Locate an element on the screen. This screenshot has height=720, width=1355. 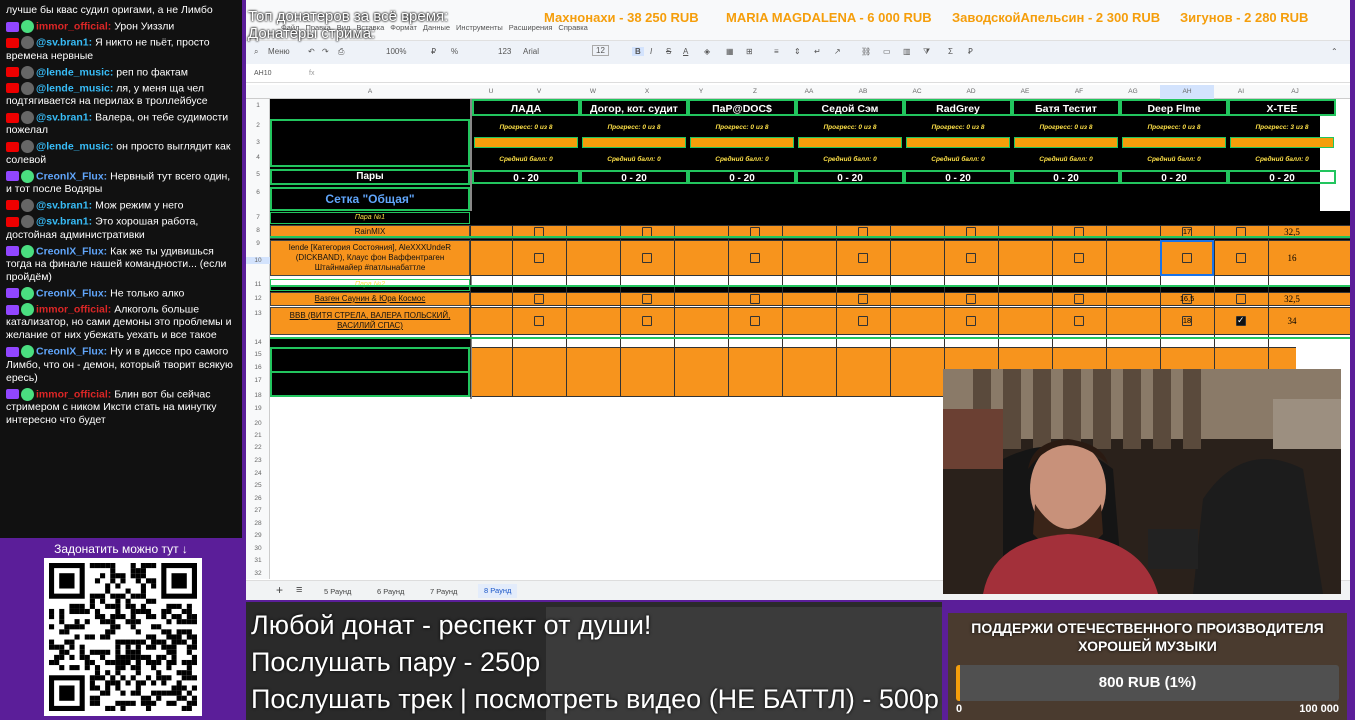
row-header: 6 is located at coordinates (258, 192).